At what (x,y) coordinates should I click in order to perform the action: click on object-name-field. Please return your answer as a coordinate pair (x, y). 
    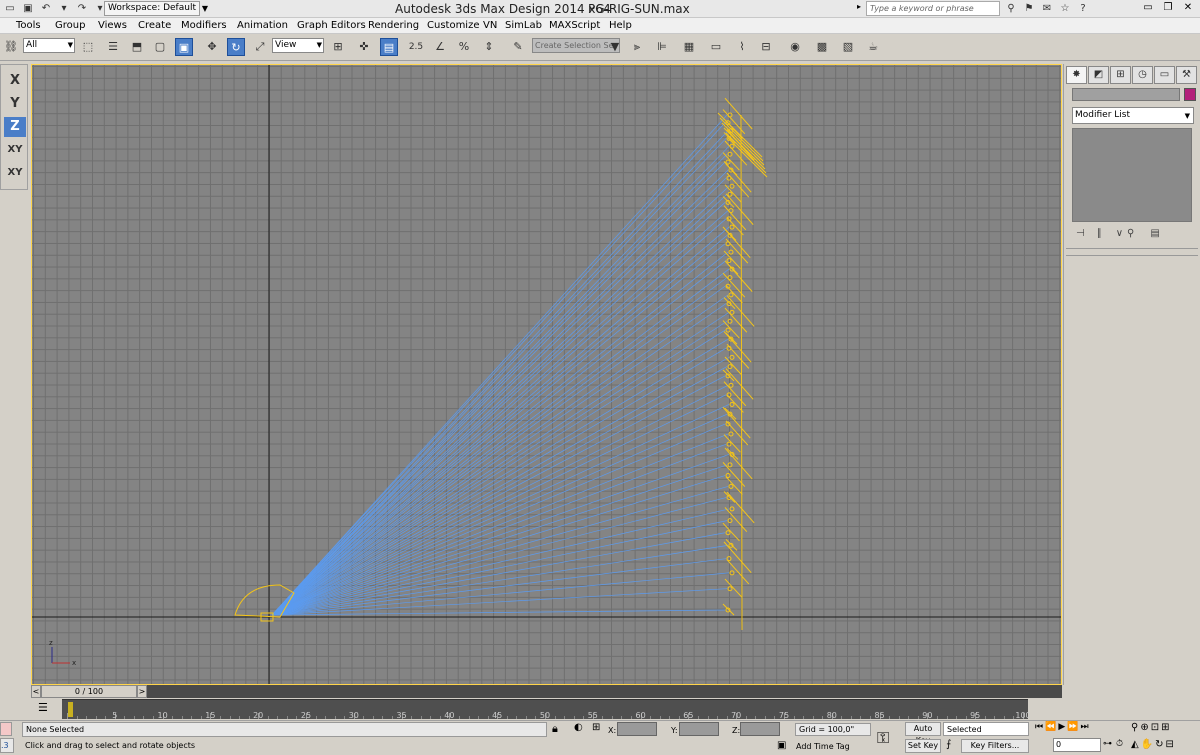
    Looking at the image, I should click on (1126, 94).